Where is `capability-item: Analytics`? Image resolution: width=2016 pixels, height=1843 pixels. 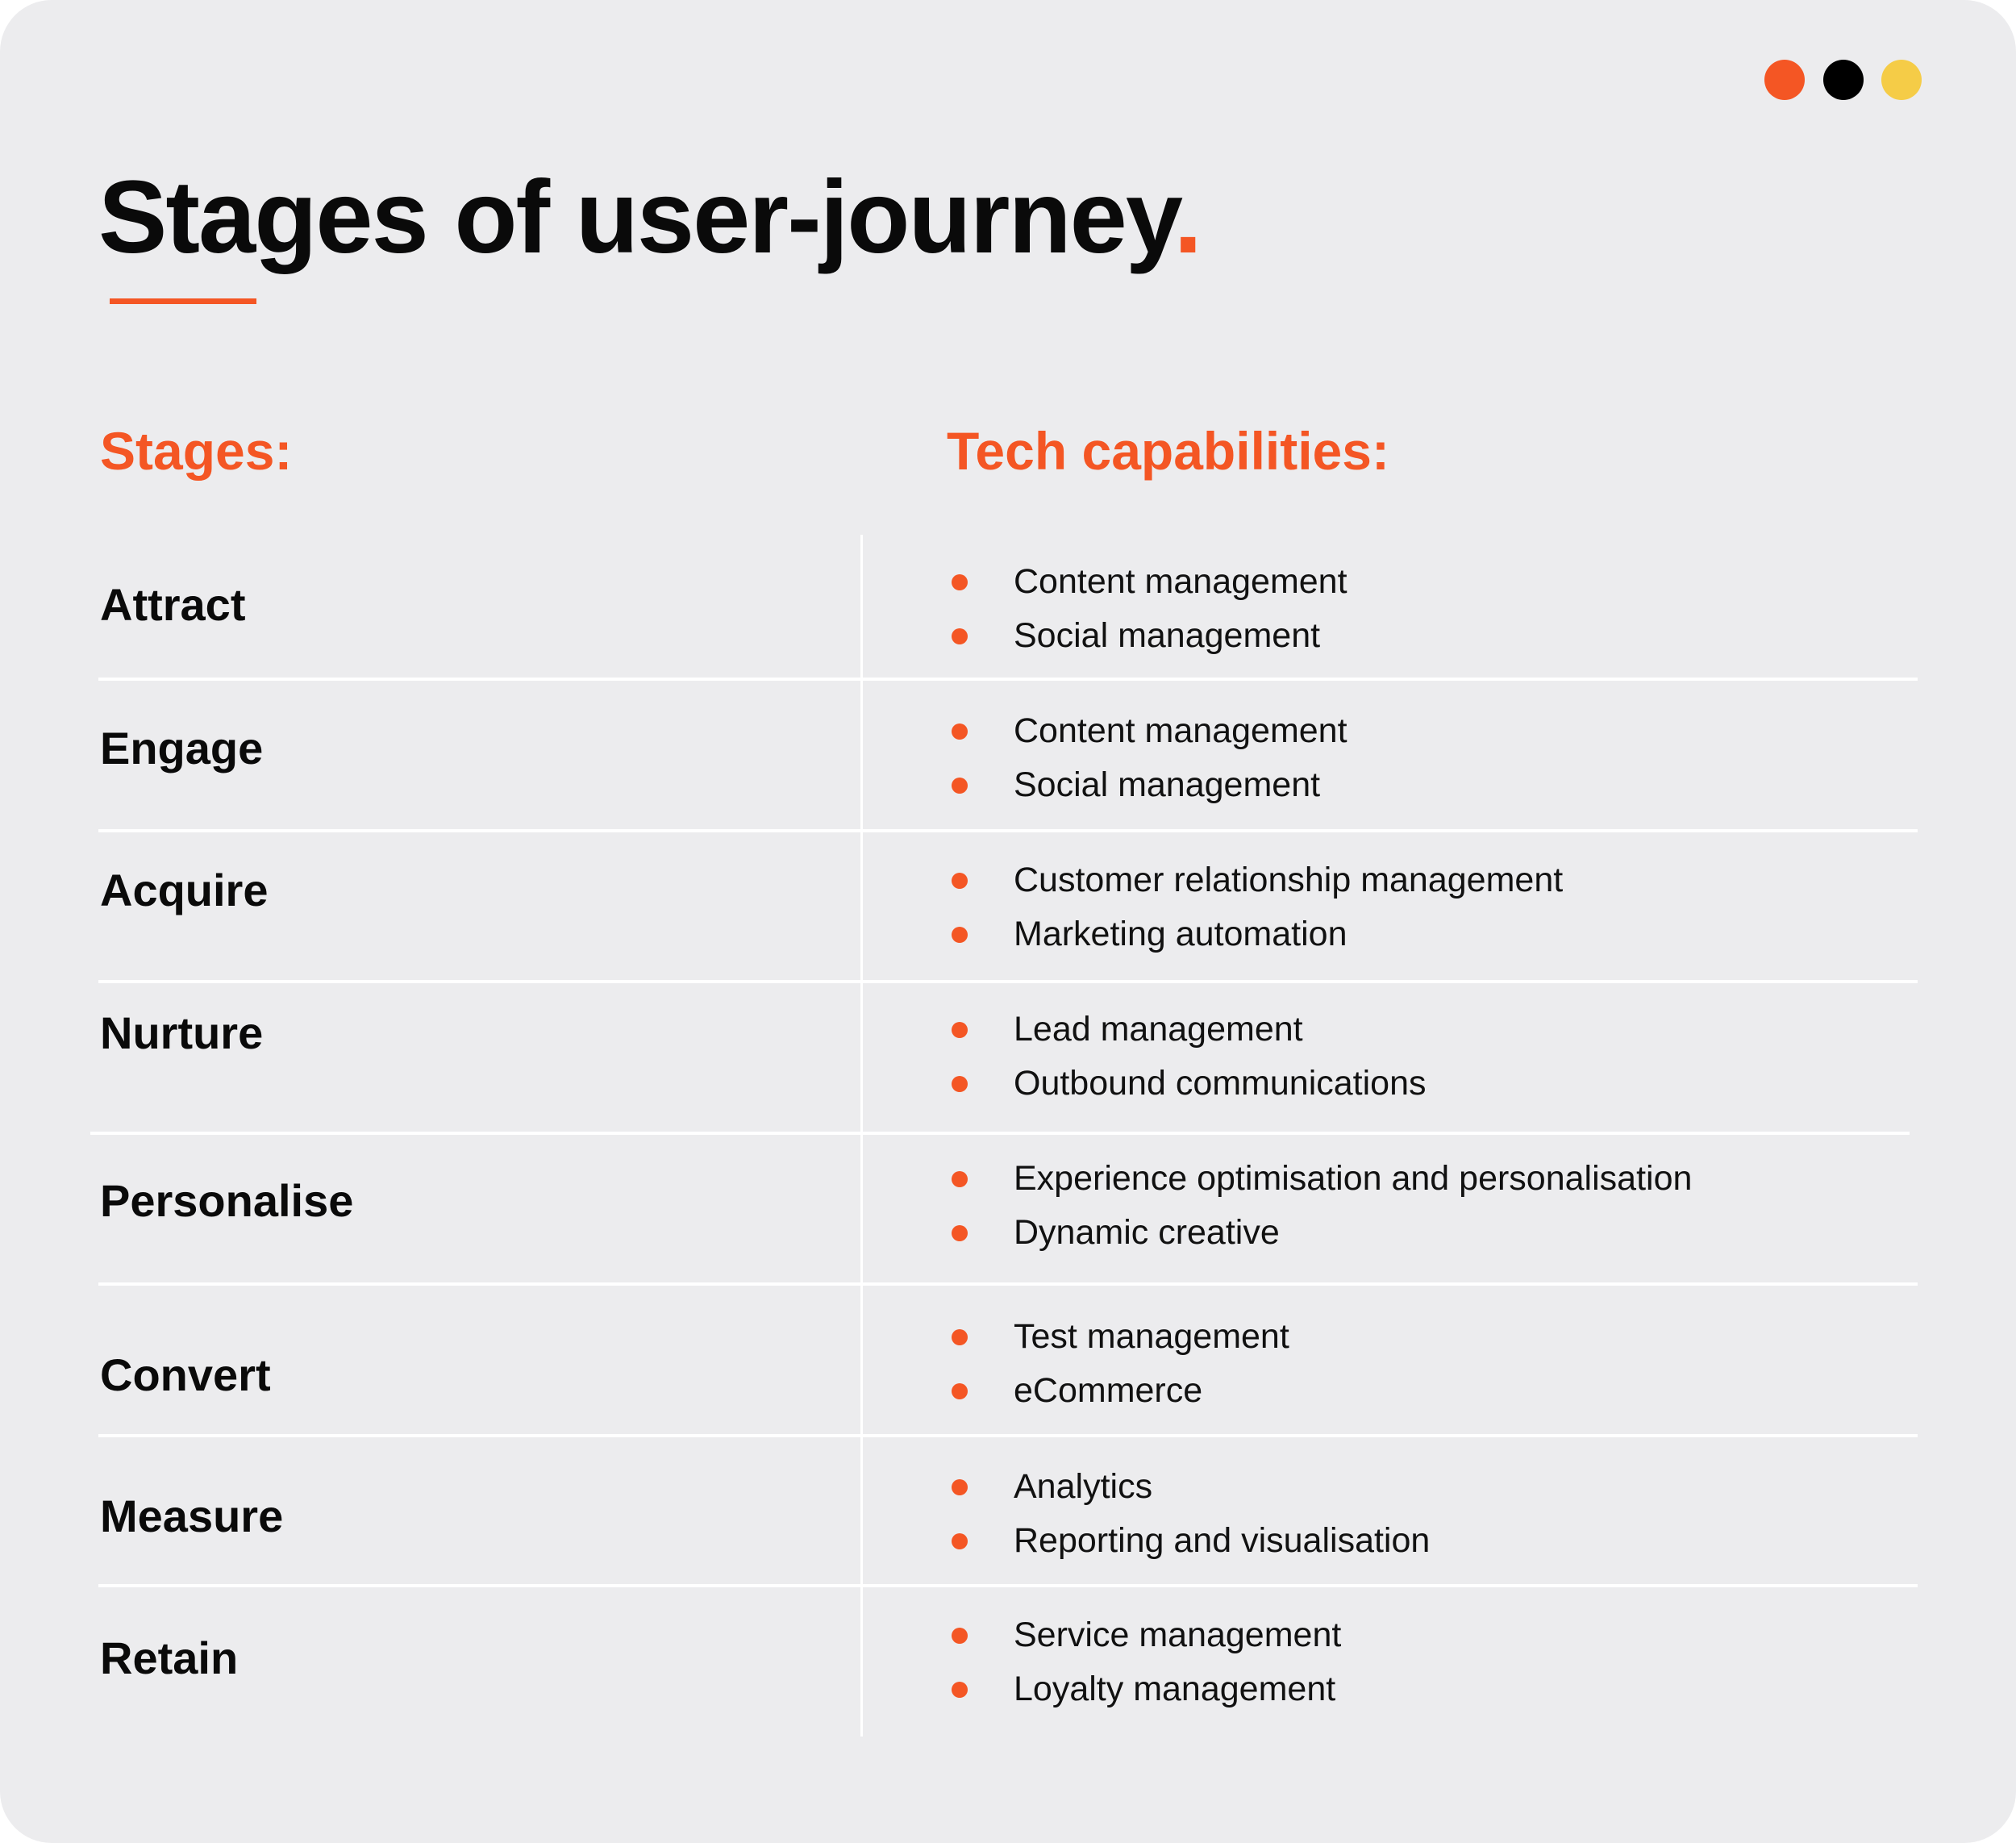
capability-item: Analytics is located at coordinates (1052, 1487).